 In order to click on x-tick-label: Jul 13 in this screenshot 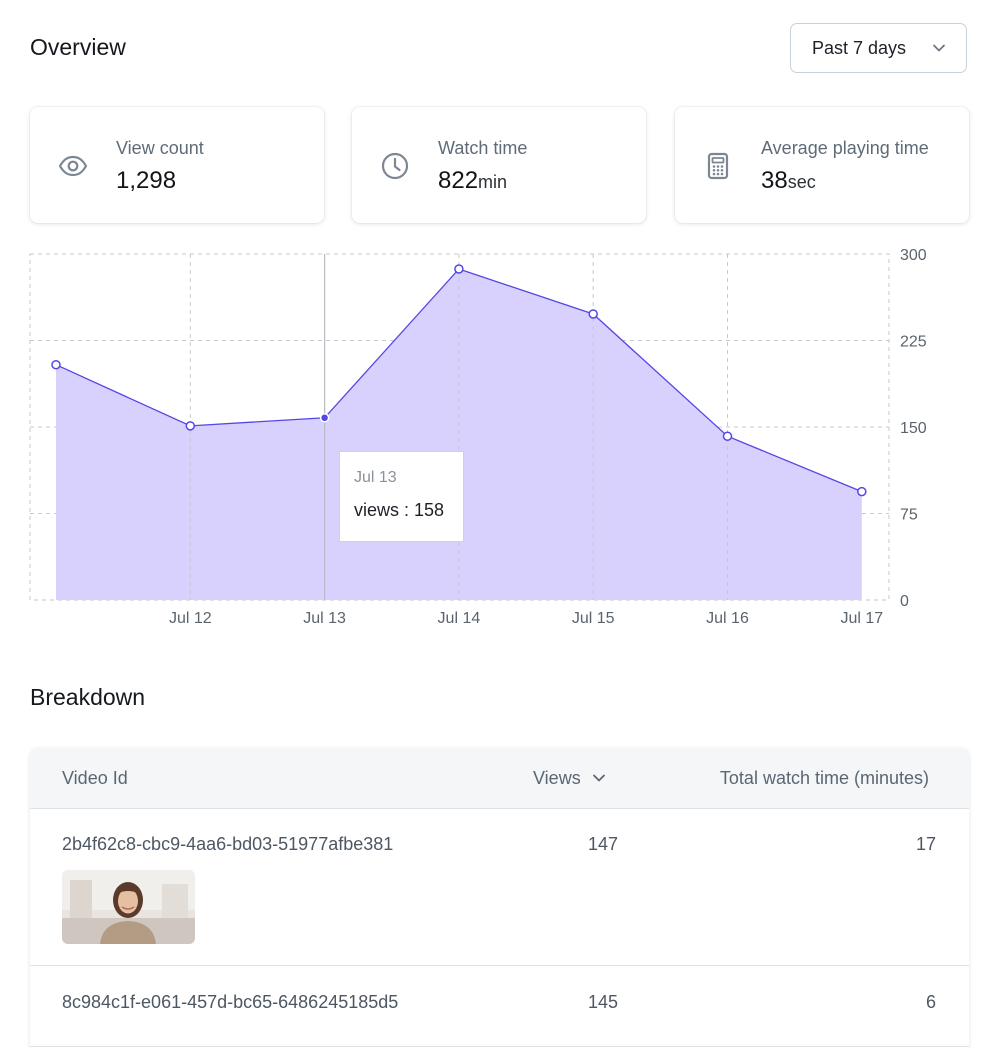, I will do `click(324, 618)`.